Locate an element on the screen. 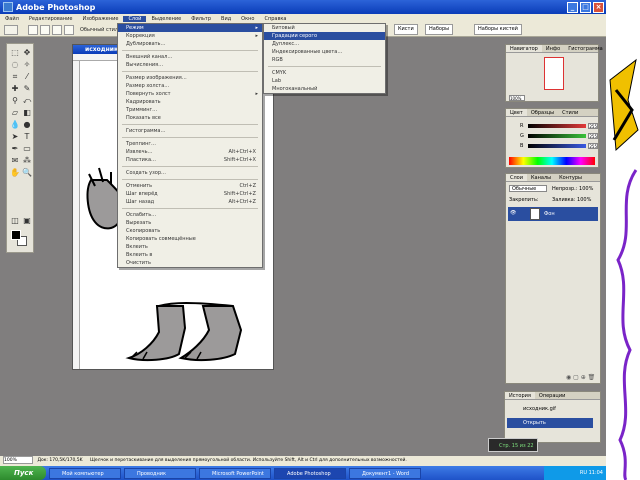 The height and width of the screenshot is (480, 640). menu-item: Вырезать is located at coordinates (190, 223).